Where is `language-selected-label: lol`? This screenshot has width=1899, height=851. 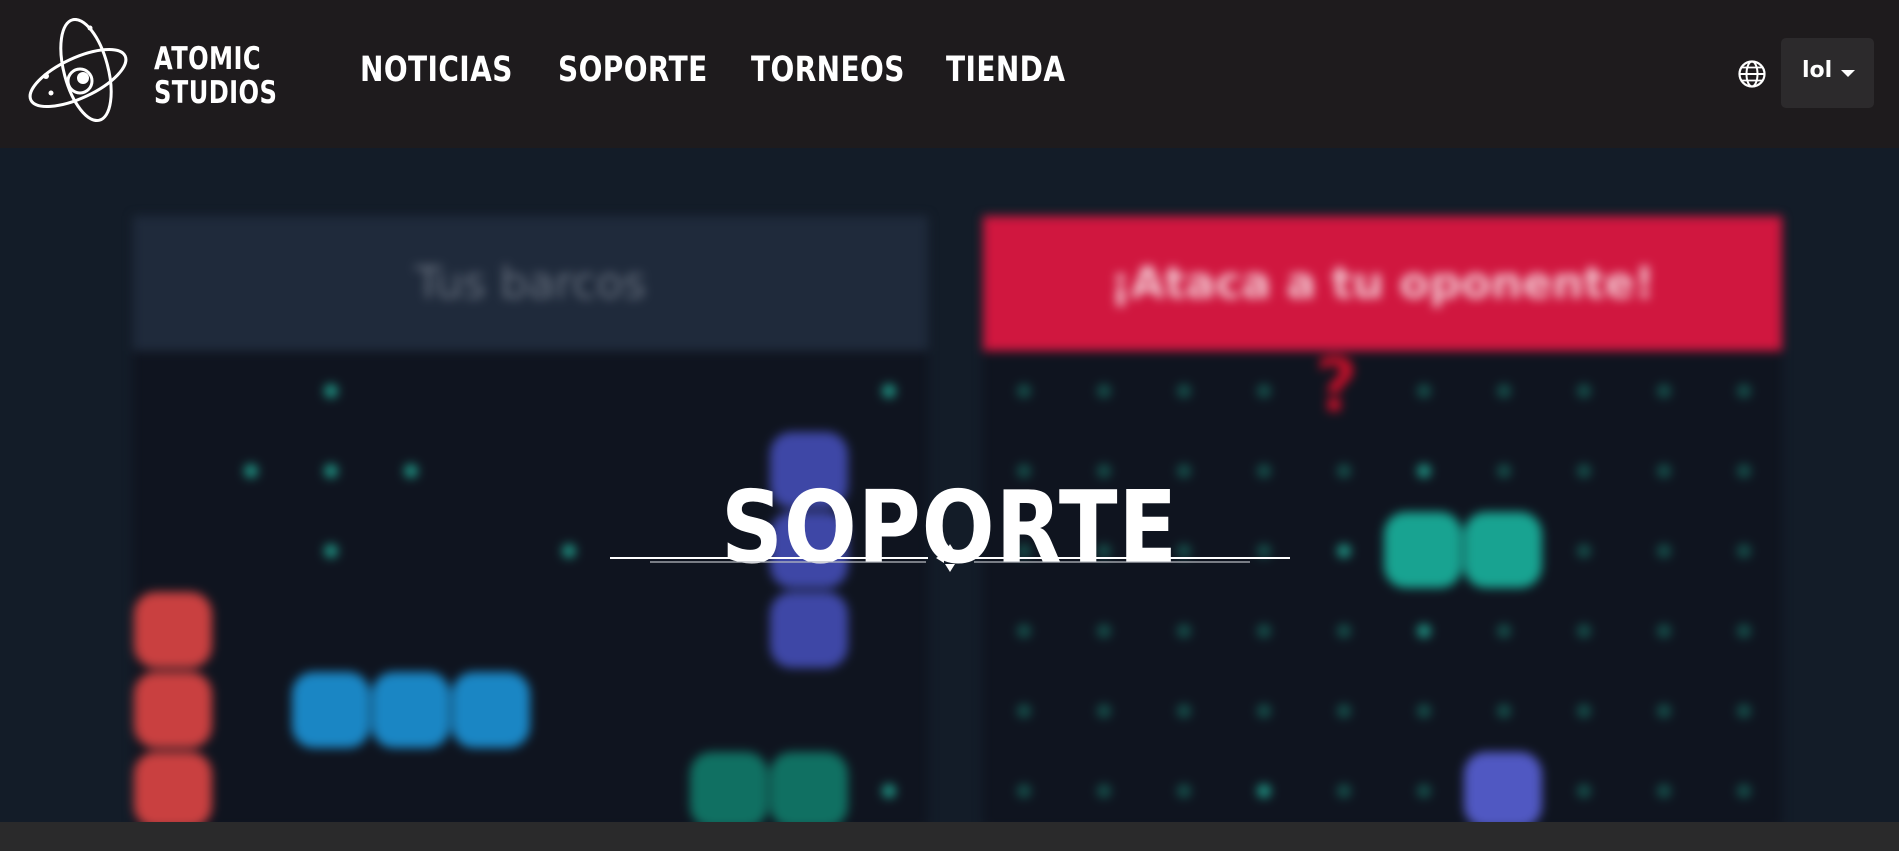 language-selected-label: lol is located at coordinates (1817, 70).